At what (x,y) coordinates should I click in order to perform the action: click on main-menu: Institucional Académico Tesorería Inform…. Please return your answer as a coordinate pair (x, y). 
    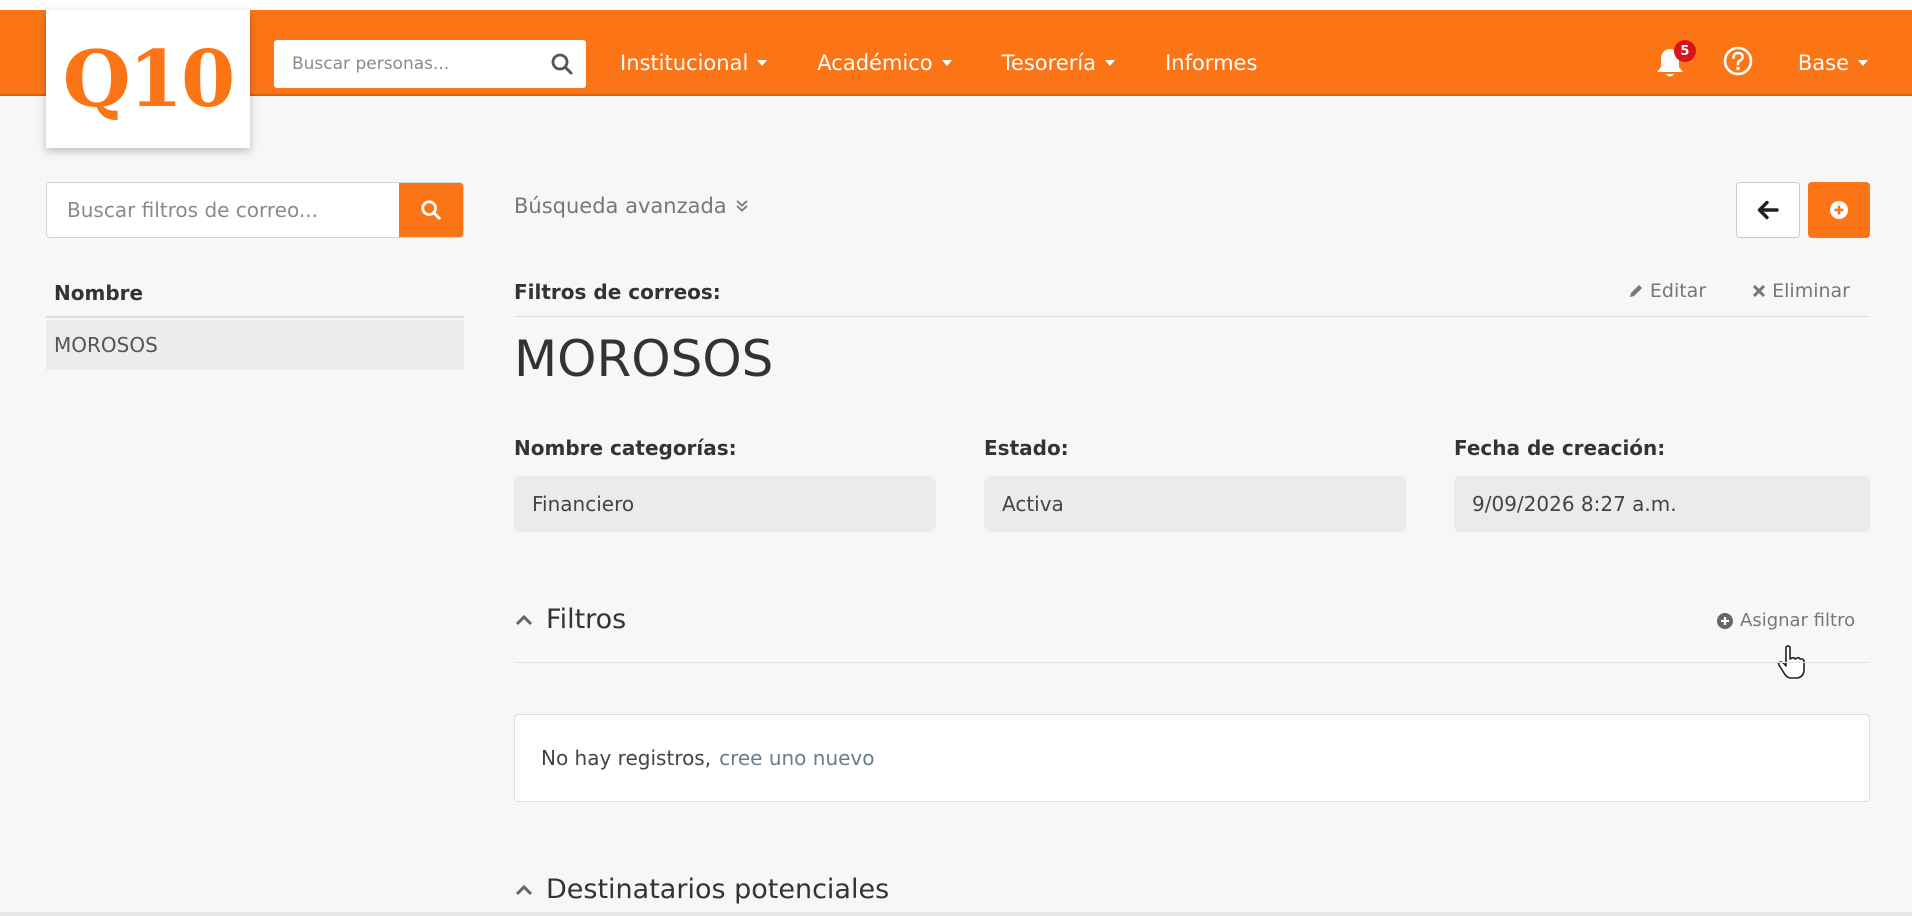
    Looking at the image, I should click on (963, 63).